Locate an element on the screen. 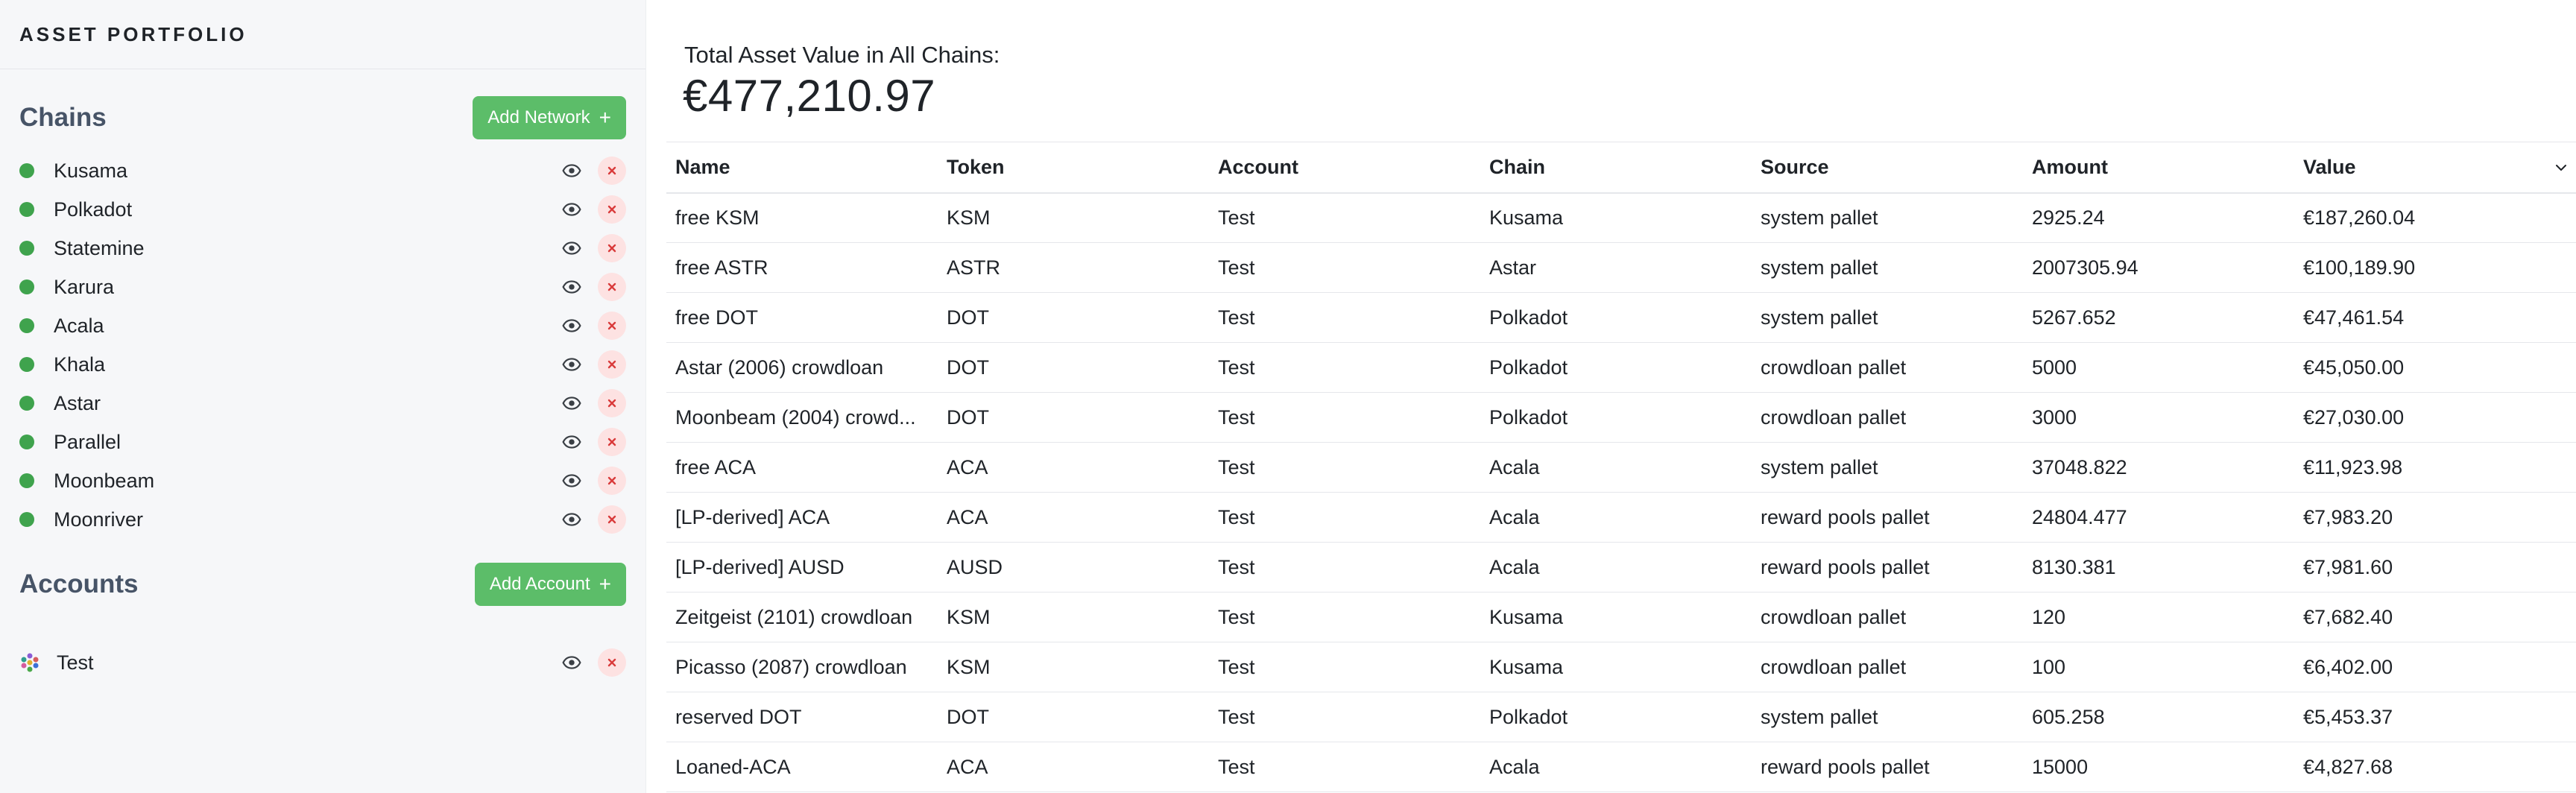 This screenshot has height=793, width=2576. total-value-amount: €477,210.97 is located at coordinates (809, 96).